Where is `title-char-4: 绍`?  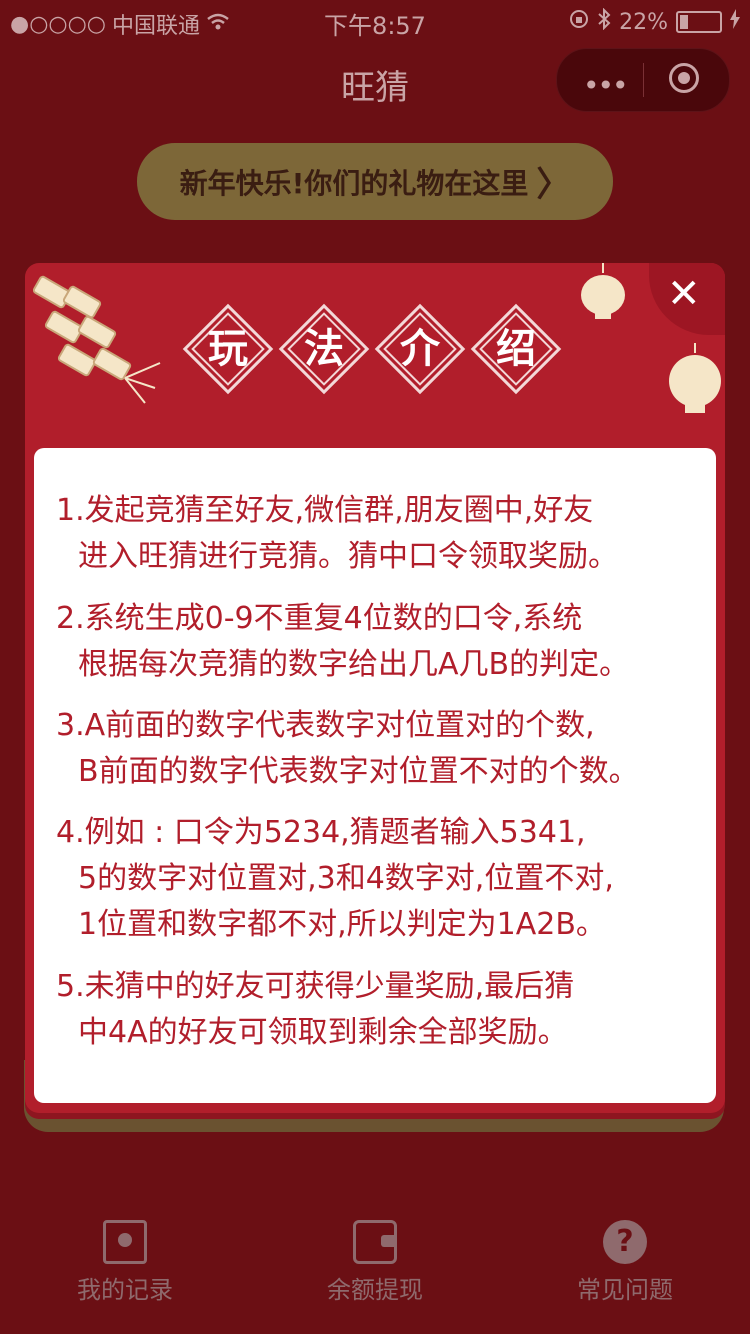 title-char-4: 绍 is located at coordinates (516, 349).